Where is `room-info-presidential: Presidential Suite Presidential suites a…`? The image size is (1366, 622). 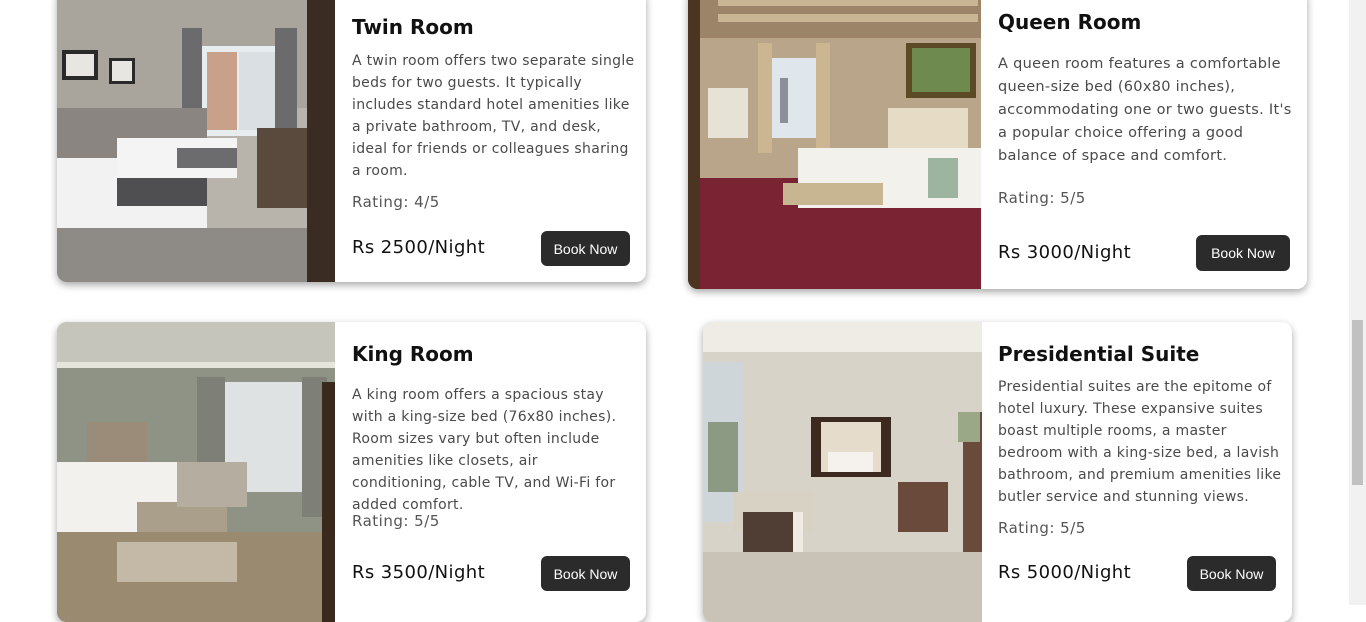 room-info-presidential: Presidential Suite Presidential suites a… is located at coordinates (1137, 472).